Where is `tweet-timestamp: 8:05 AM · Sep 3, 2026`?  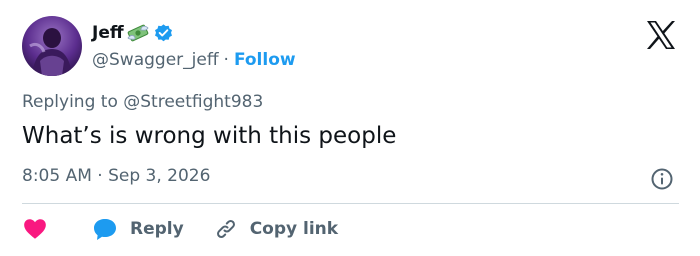 tweet-timestamp: 8:05 AM · Sep 3, 2026 is located at coordinates (116, 176).